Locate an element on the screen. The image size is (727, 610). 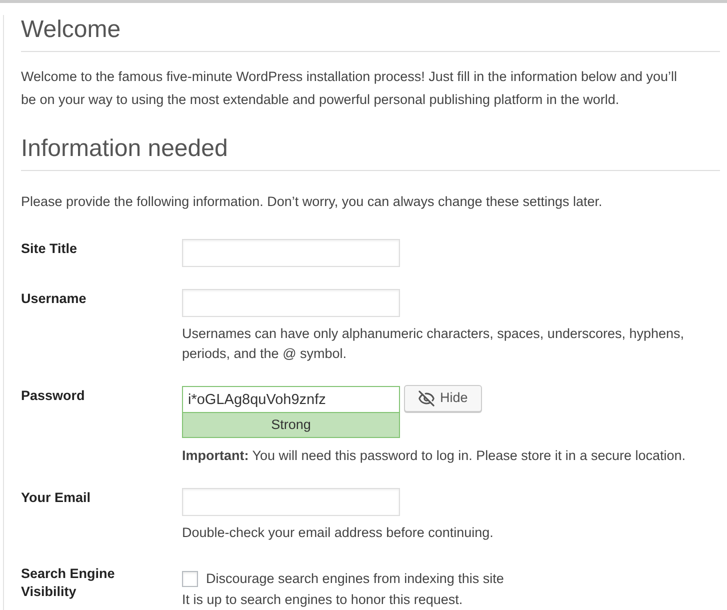
field-label: Username is located at coordinates (54, 299).